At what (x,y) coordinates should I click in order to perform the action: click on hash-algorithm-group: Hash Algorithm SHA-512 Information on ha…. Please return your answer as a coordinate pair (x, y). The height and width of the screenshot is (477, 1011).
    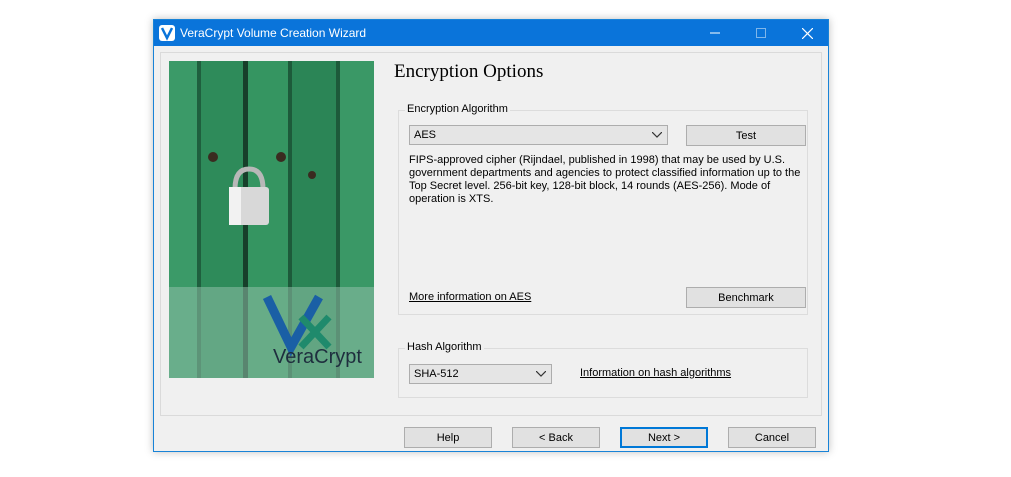
    Looking at the image, I should click on (603, 369).